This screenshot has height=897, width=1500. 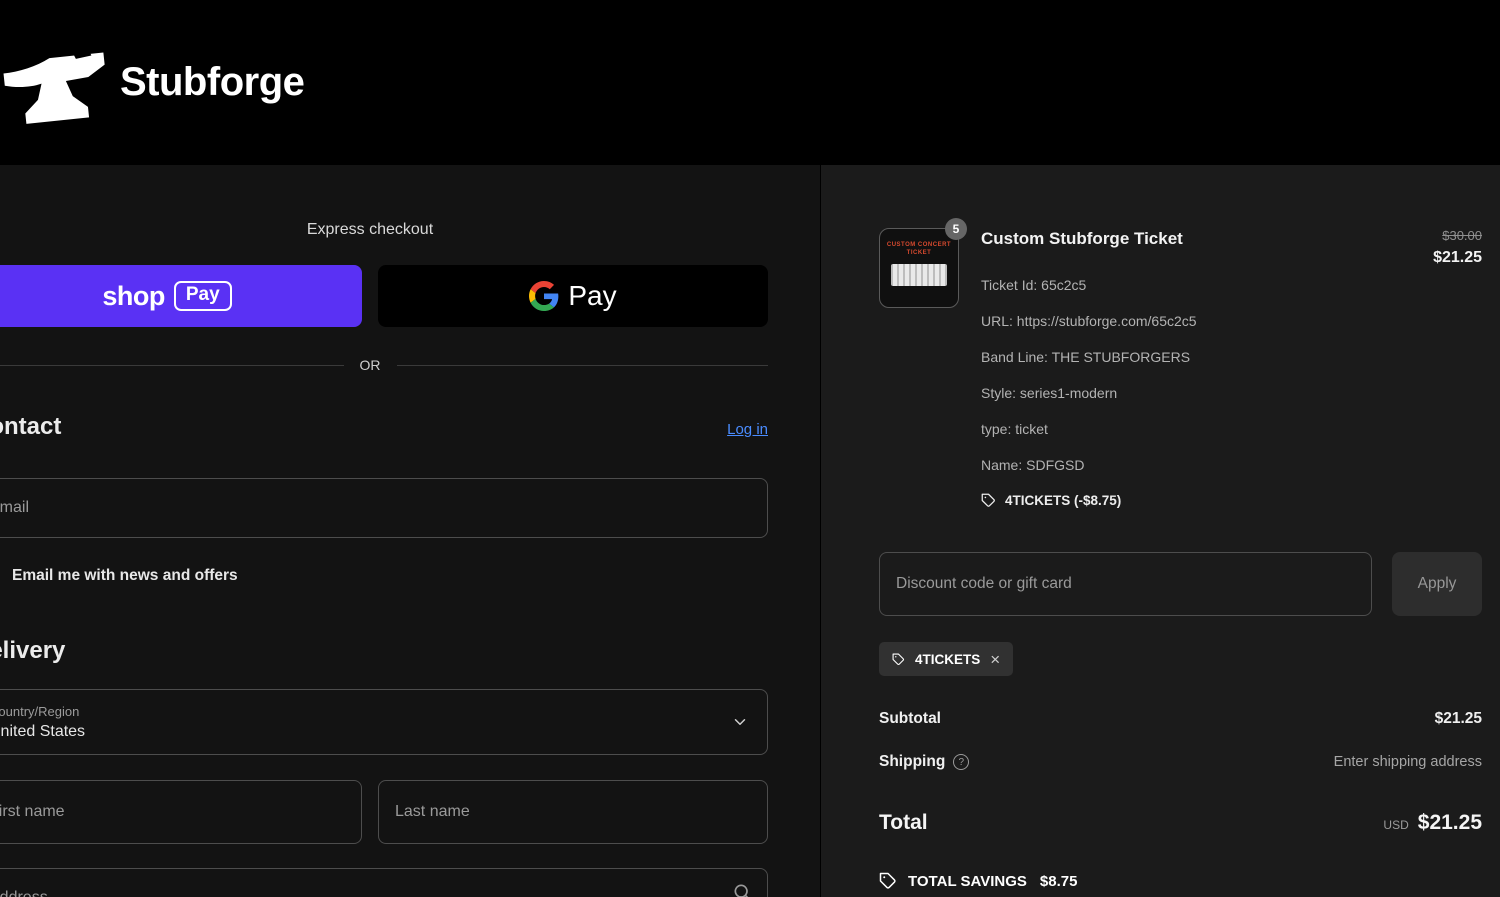 What do you see at coordinates (1231, 500) in the screenshot?
I see `applied-discount: 4TICKETS (-$8.75)` at bounding box center [1231, 500].